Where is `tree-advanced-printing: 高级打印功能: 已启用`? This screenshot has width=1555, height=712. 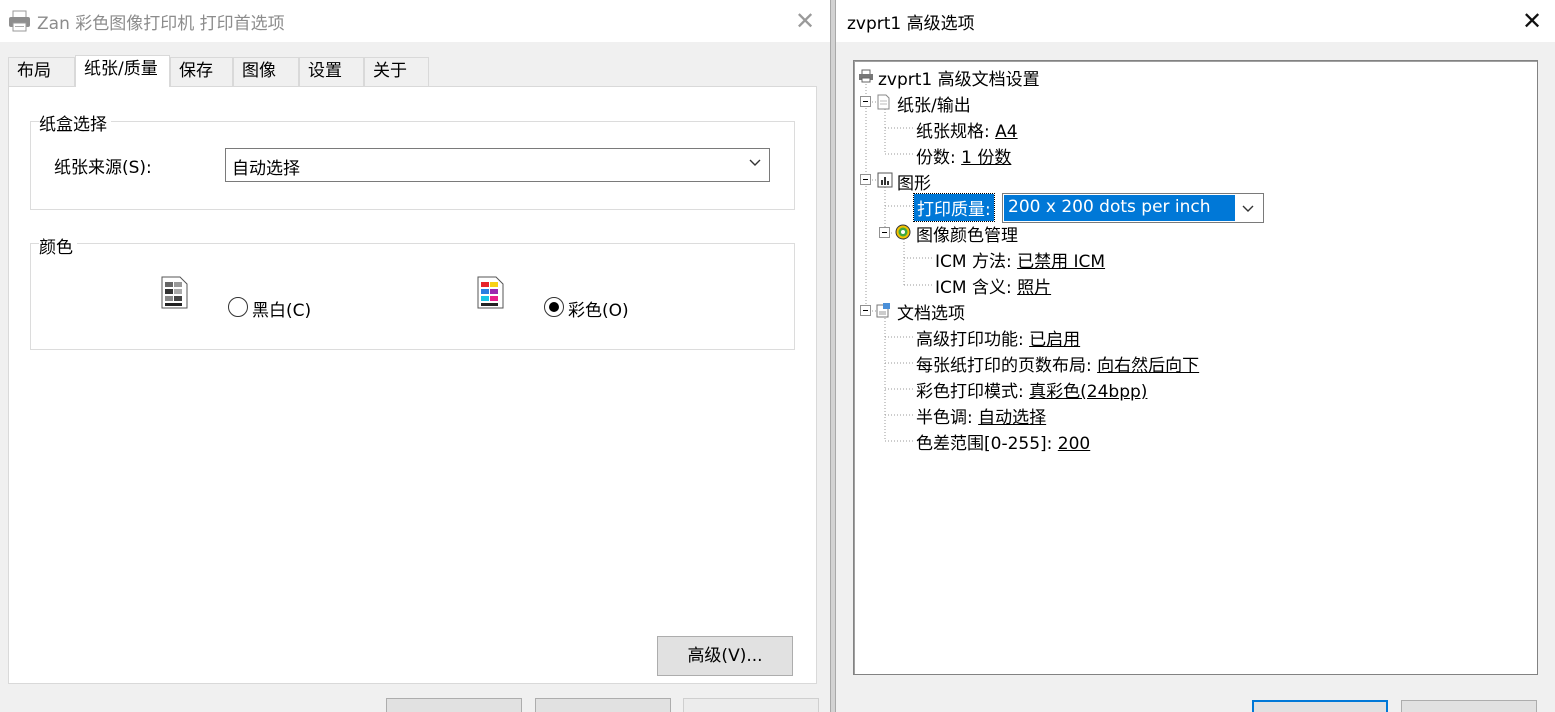 tree-advanced-printing: 高级打印功能: 已启用 is located at coordinates (998, 337).